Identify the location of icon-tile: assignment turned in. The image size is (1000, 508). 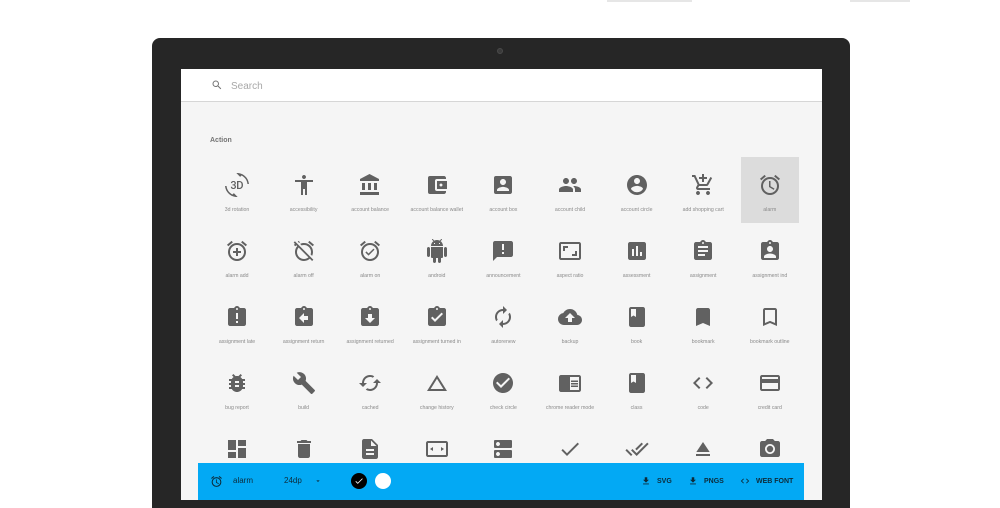
(437, 322).